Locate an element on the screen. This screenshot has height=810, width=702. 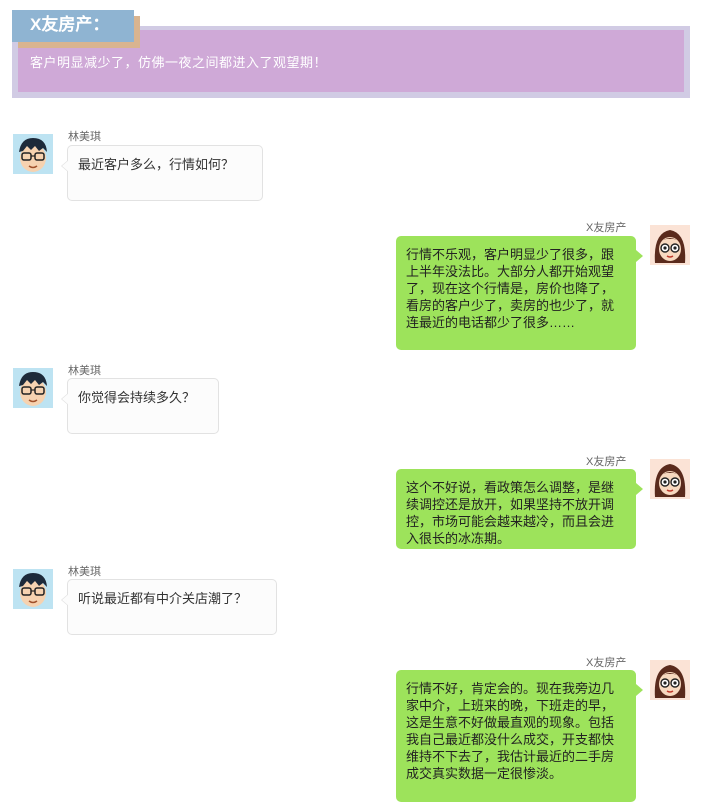
message-bubble: 听说最近都有中介关店潮了？ is located at coordinates (169, 607).